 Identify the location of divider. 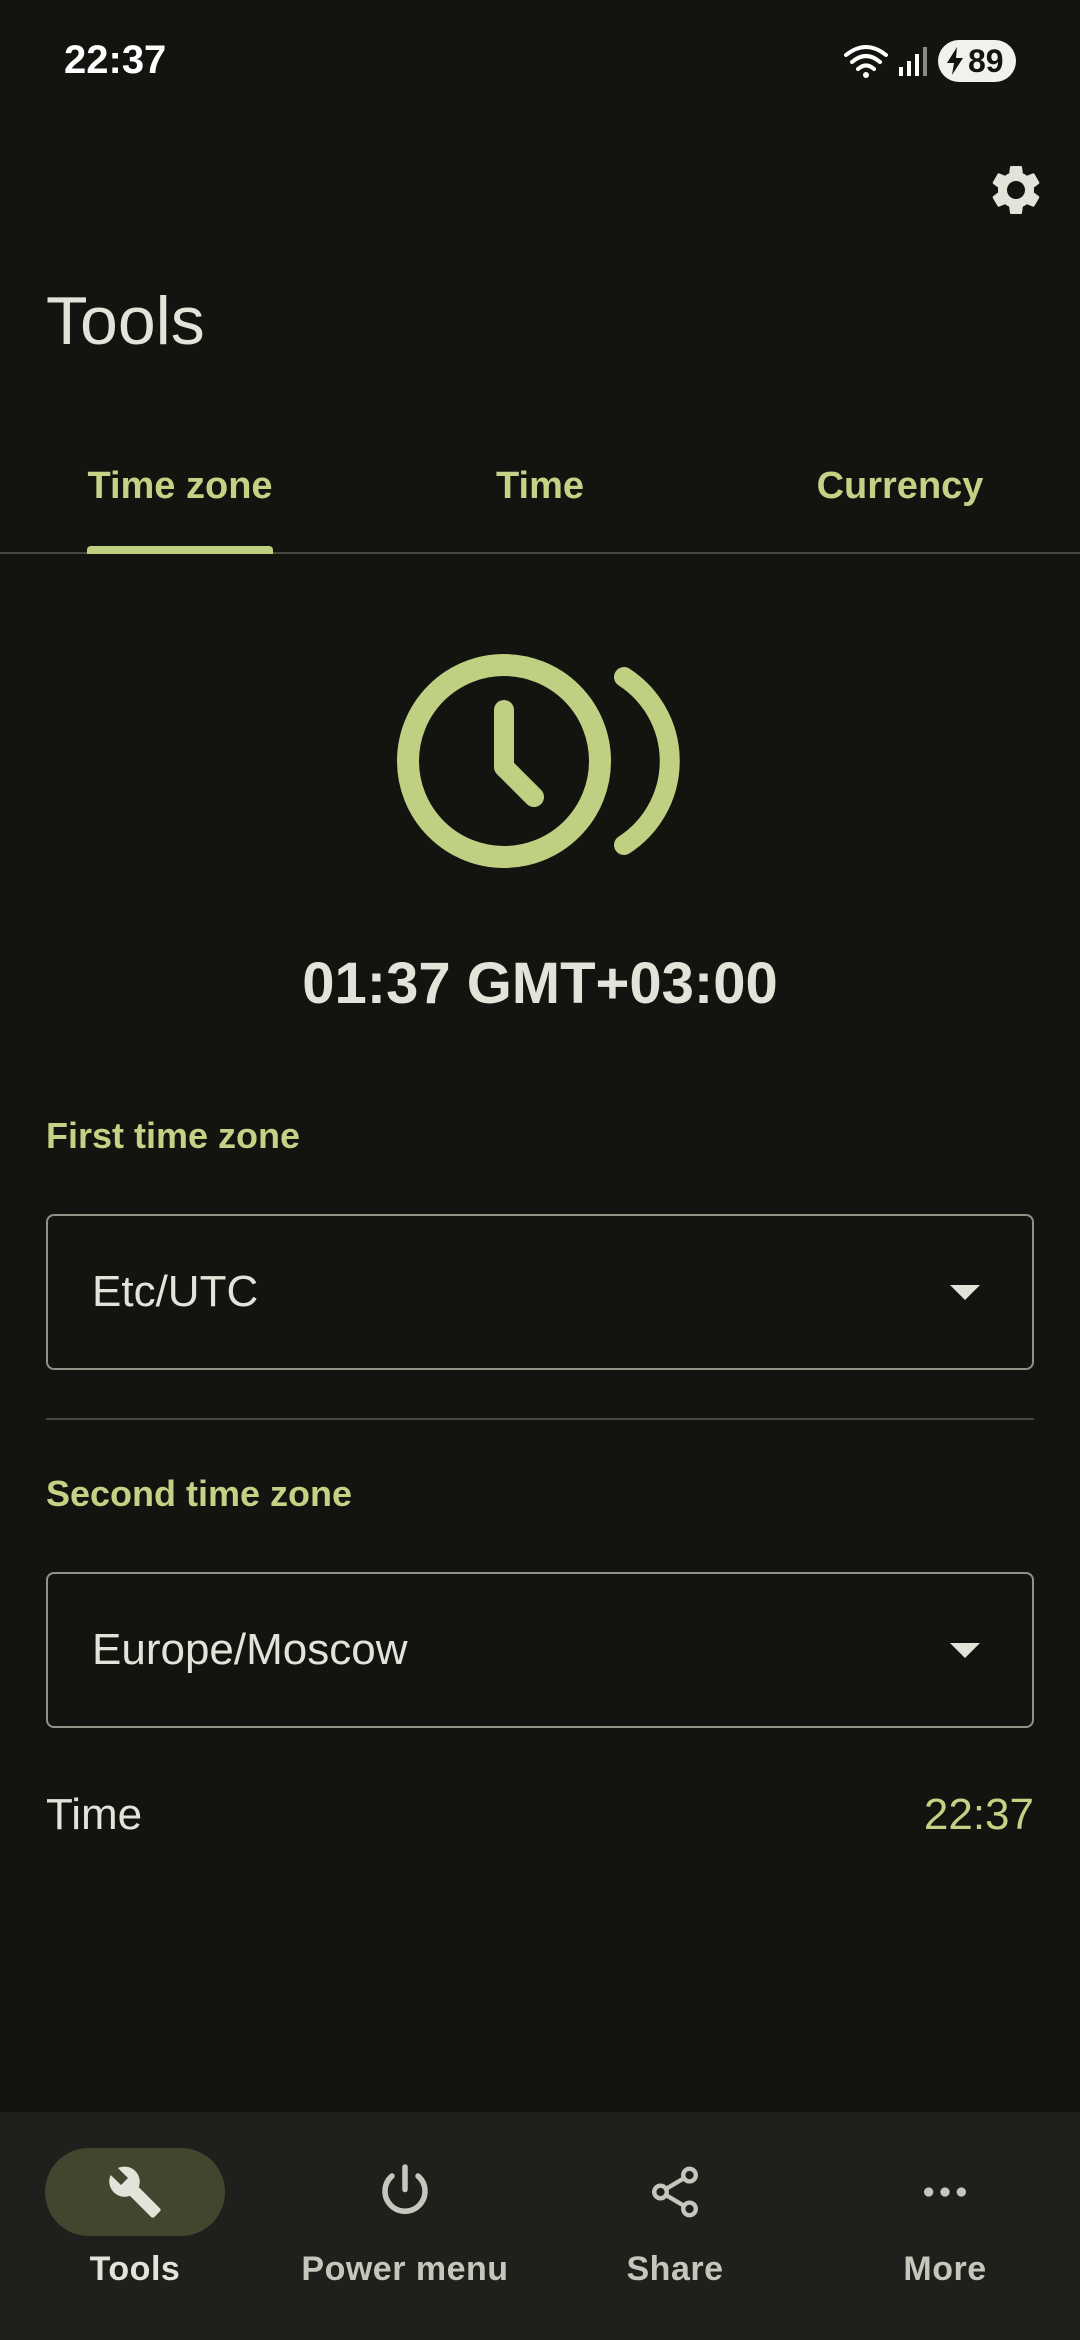
(540, 1419).